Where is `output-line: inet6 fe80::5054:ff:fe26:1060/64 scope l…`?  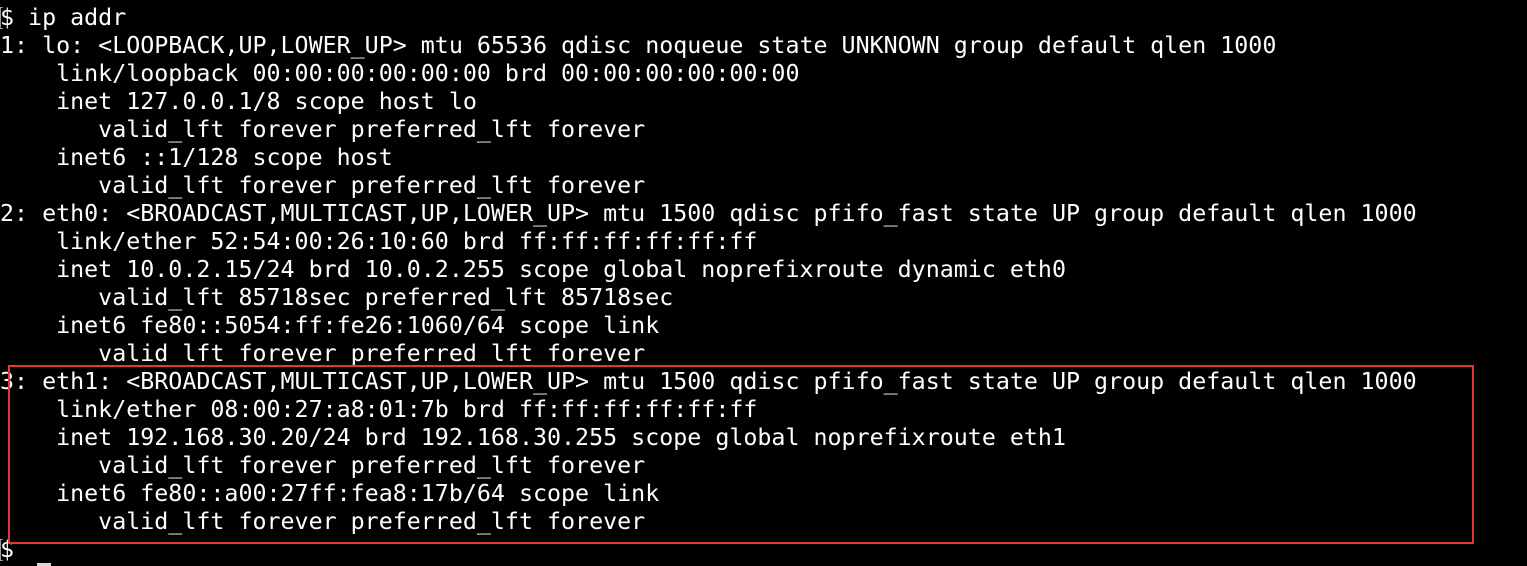 output-line: inet6 fe80::5054:ff:fe26:1060/64 scope l… is located at coordinates (330, 325).